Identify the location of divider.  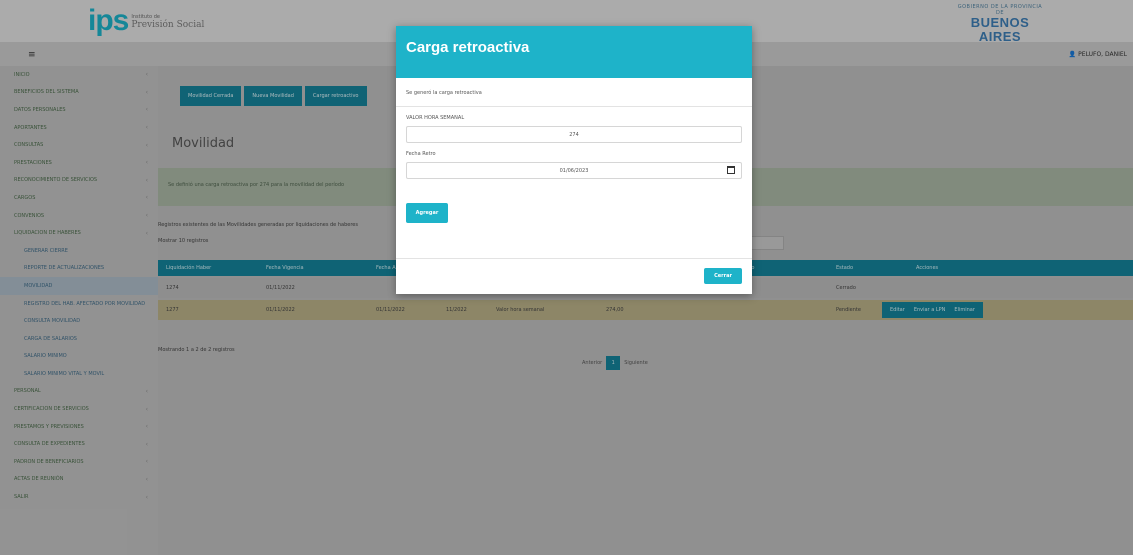
(574, 106).